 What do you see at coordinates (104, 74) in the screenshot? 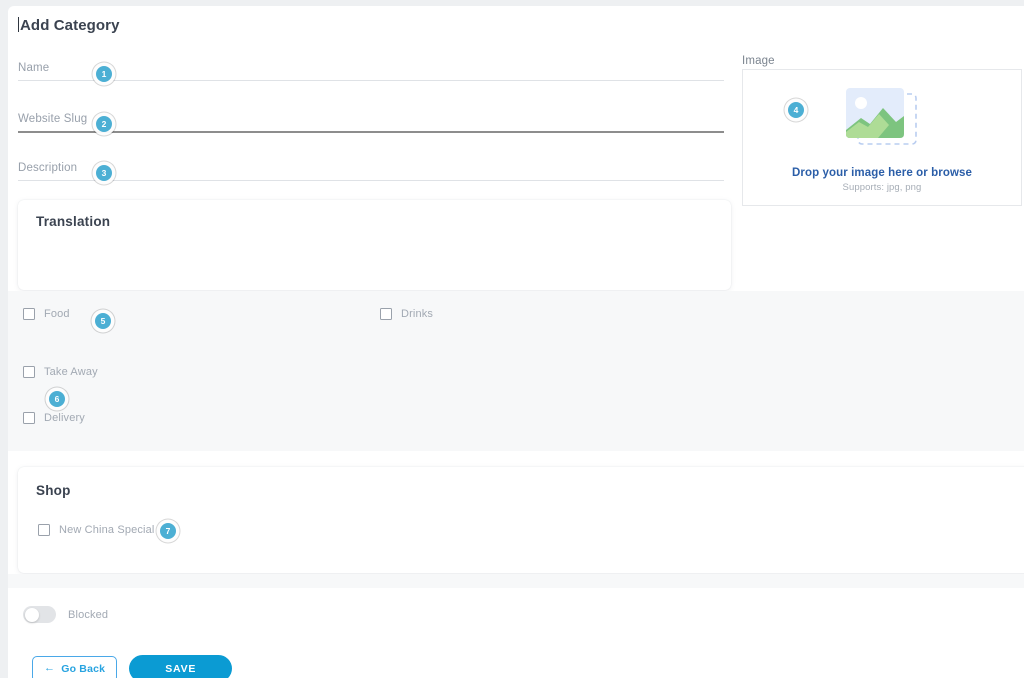
I see `marker-badge-1: 1` at bounding box center [104, 74].